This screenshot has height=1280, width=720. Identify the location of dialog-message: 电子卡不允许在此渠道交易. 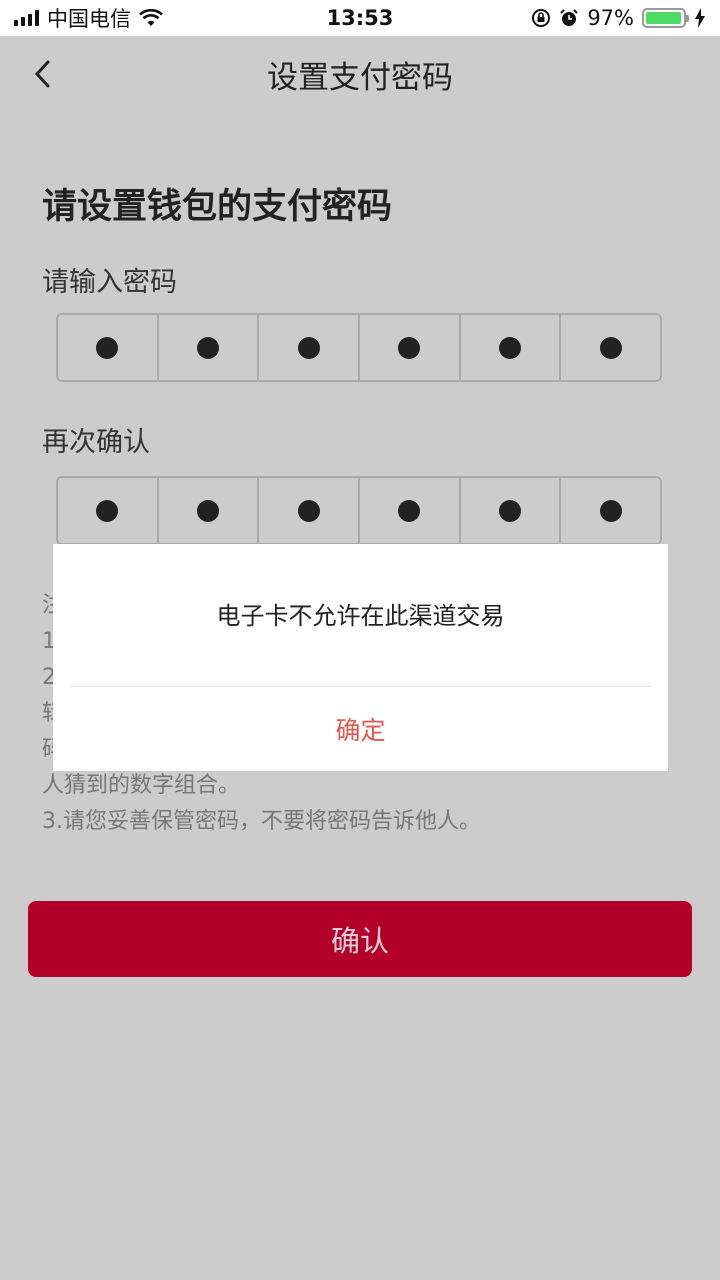
(360, 616).